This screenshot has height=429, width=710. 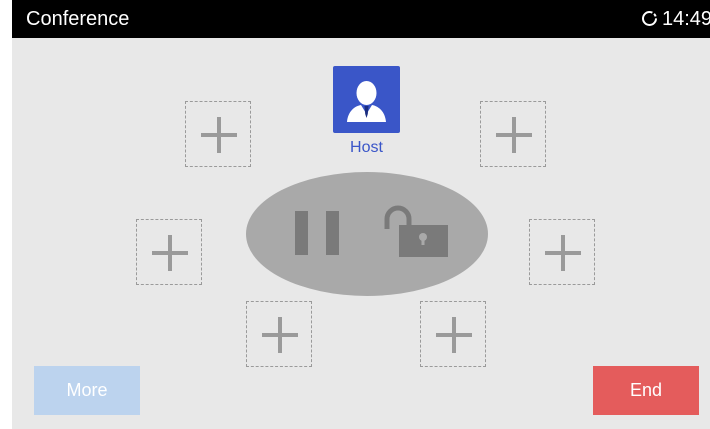 I want to click on add-participant-slot-bottom-right, so click(x=453, y=334).